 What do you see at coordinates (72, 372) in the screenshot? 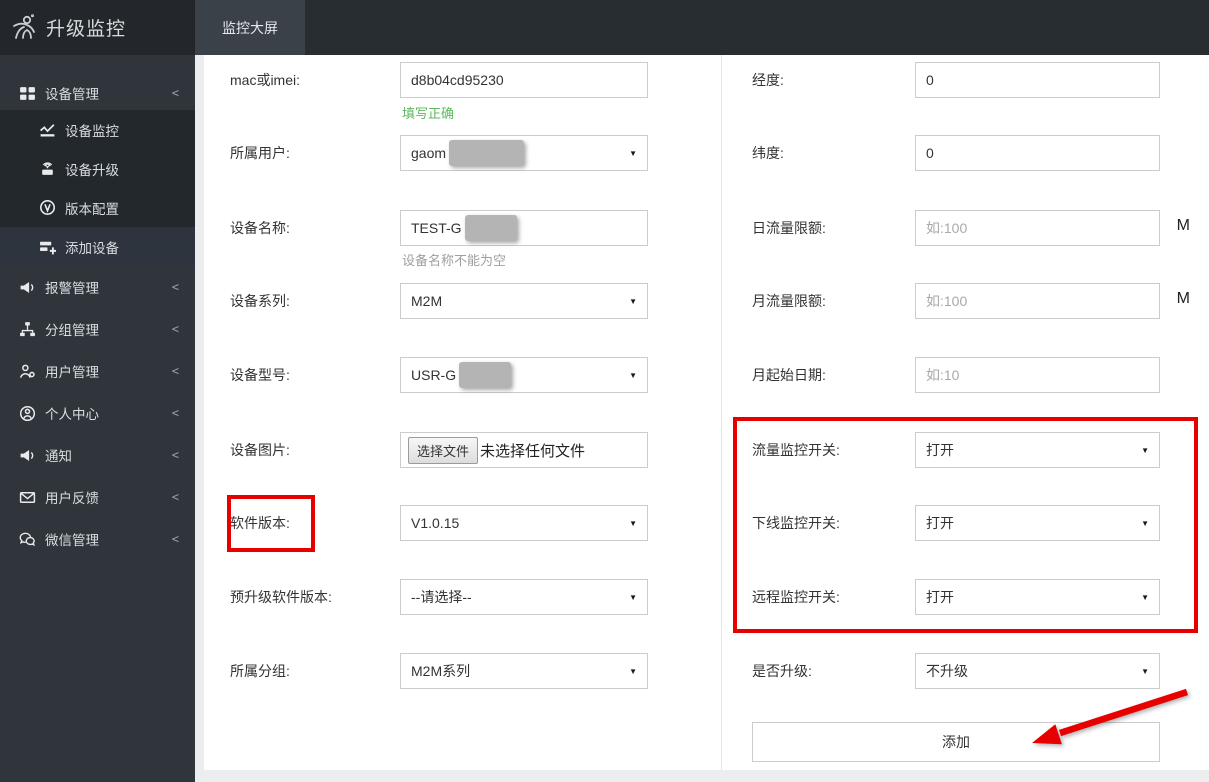
I see `sidebar-item-label: 用户管理` at bounding box center [72, 372].